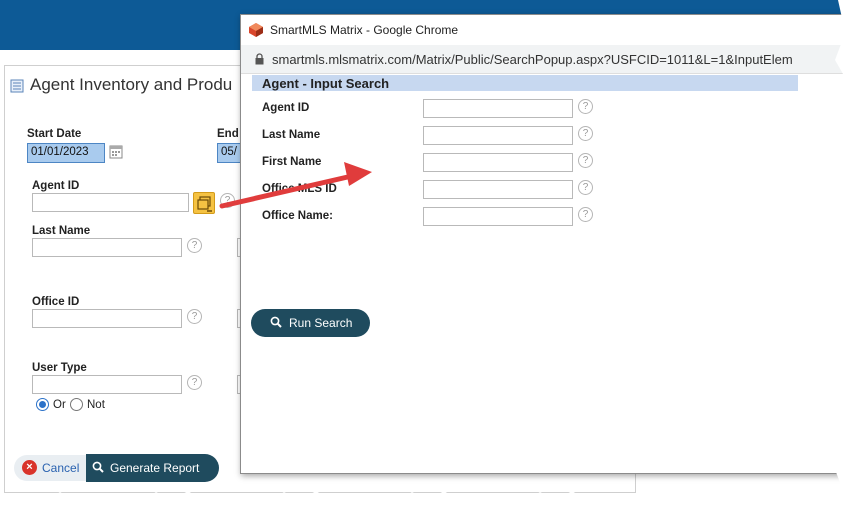  Describe the element at coordinates (29, 467) in the screenshot. I see `cancel-x-icon: ×` at that location.